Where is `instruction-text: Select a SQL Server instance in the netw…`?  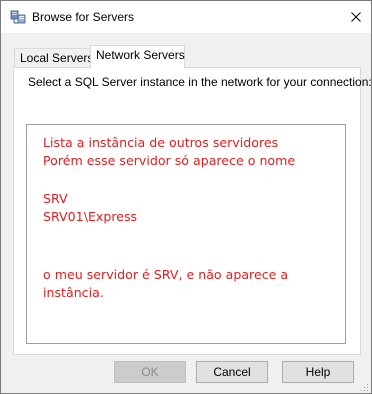
instruction-text: Select a SQL Server instance in the netw… is located at coordinates (200, 82).